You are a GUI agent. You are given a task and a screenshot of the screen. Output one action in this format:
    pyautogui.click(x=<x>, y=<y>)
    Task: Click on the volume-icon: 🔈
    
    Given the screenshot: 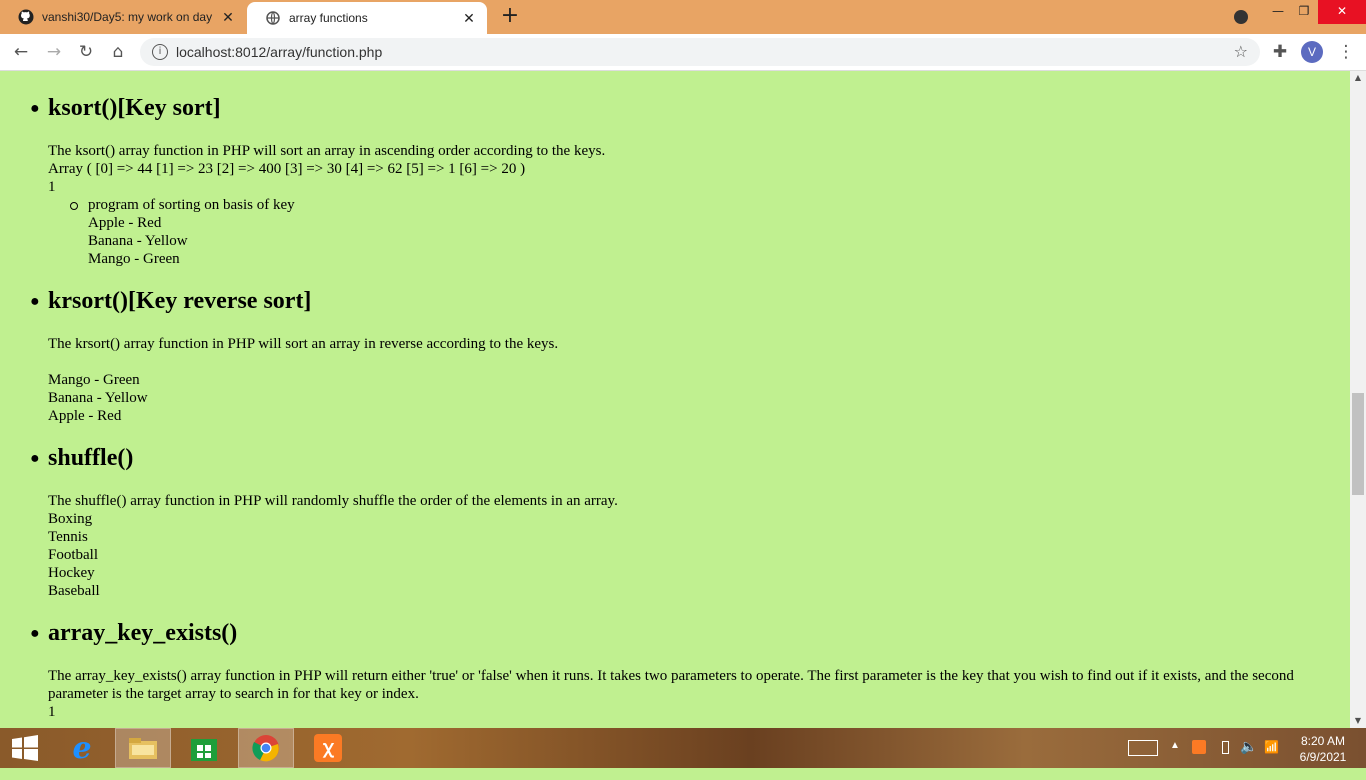 What is the action you would take?
    pyautogui.click(x=1248, y=758)
    